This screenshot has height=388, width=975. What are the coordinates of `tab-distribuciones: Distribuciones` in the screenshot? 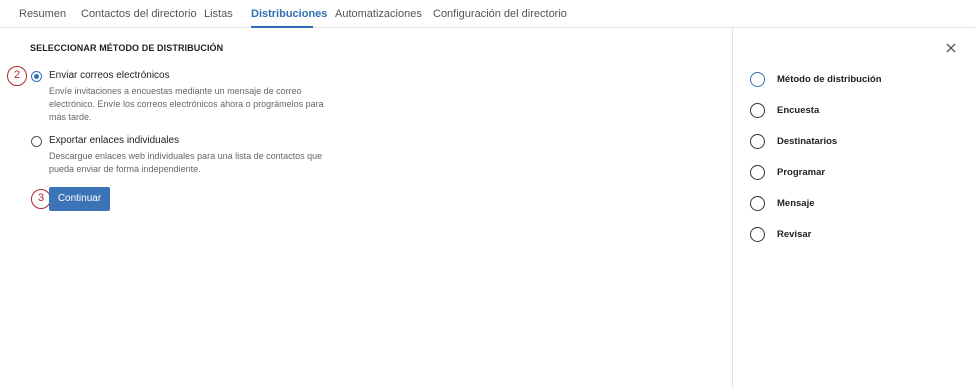 It's located at (289, 14).